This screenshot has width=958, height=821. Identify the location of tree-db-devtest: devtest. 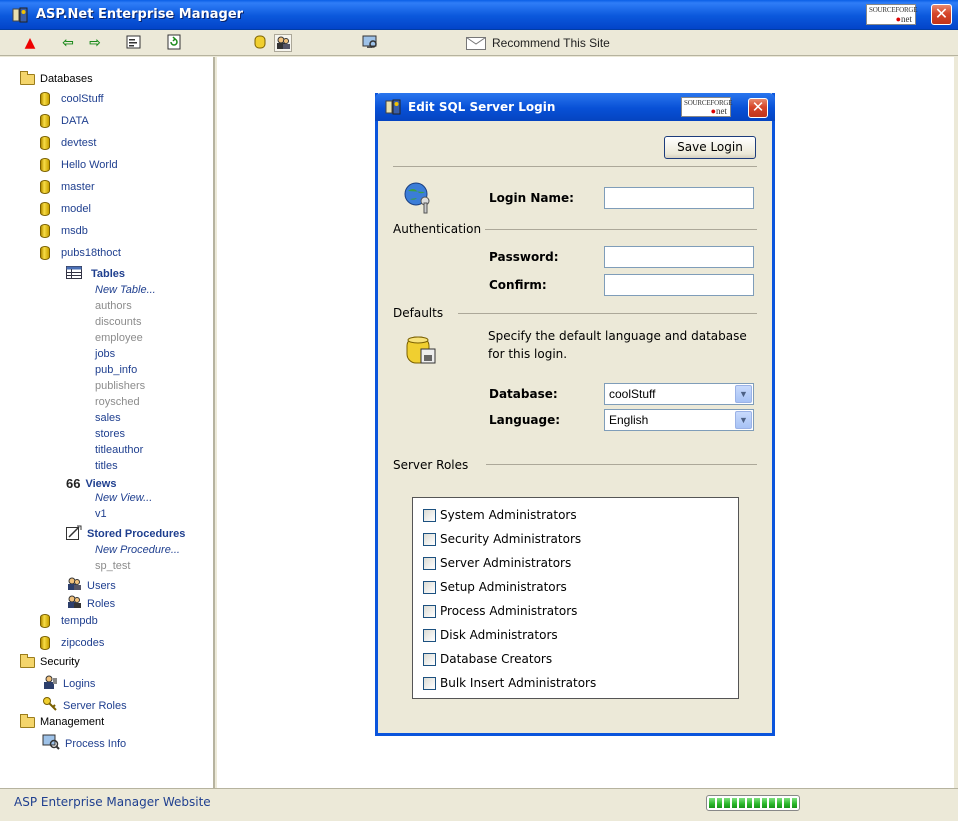
(68, 143).